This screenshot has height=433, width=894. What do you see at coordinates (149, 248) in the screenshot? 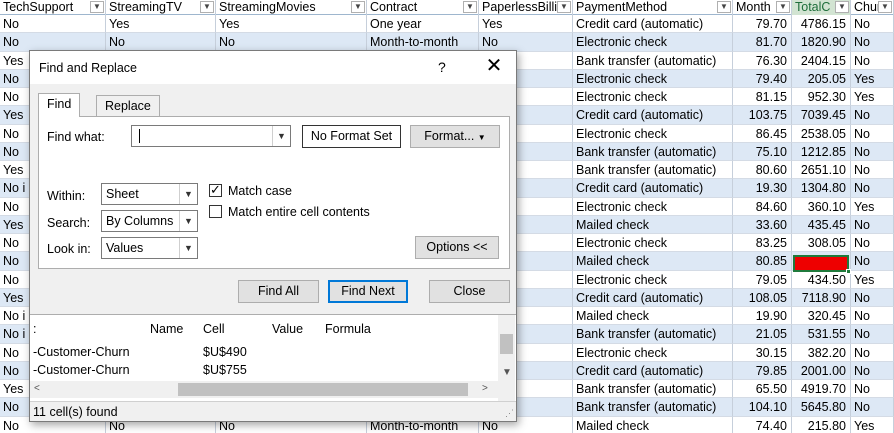
I see `look-in-select: Values ▼` at bounding box center [149, 248].